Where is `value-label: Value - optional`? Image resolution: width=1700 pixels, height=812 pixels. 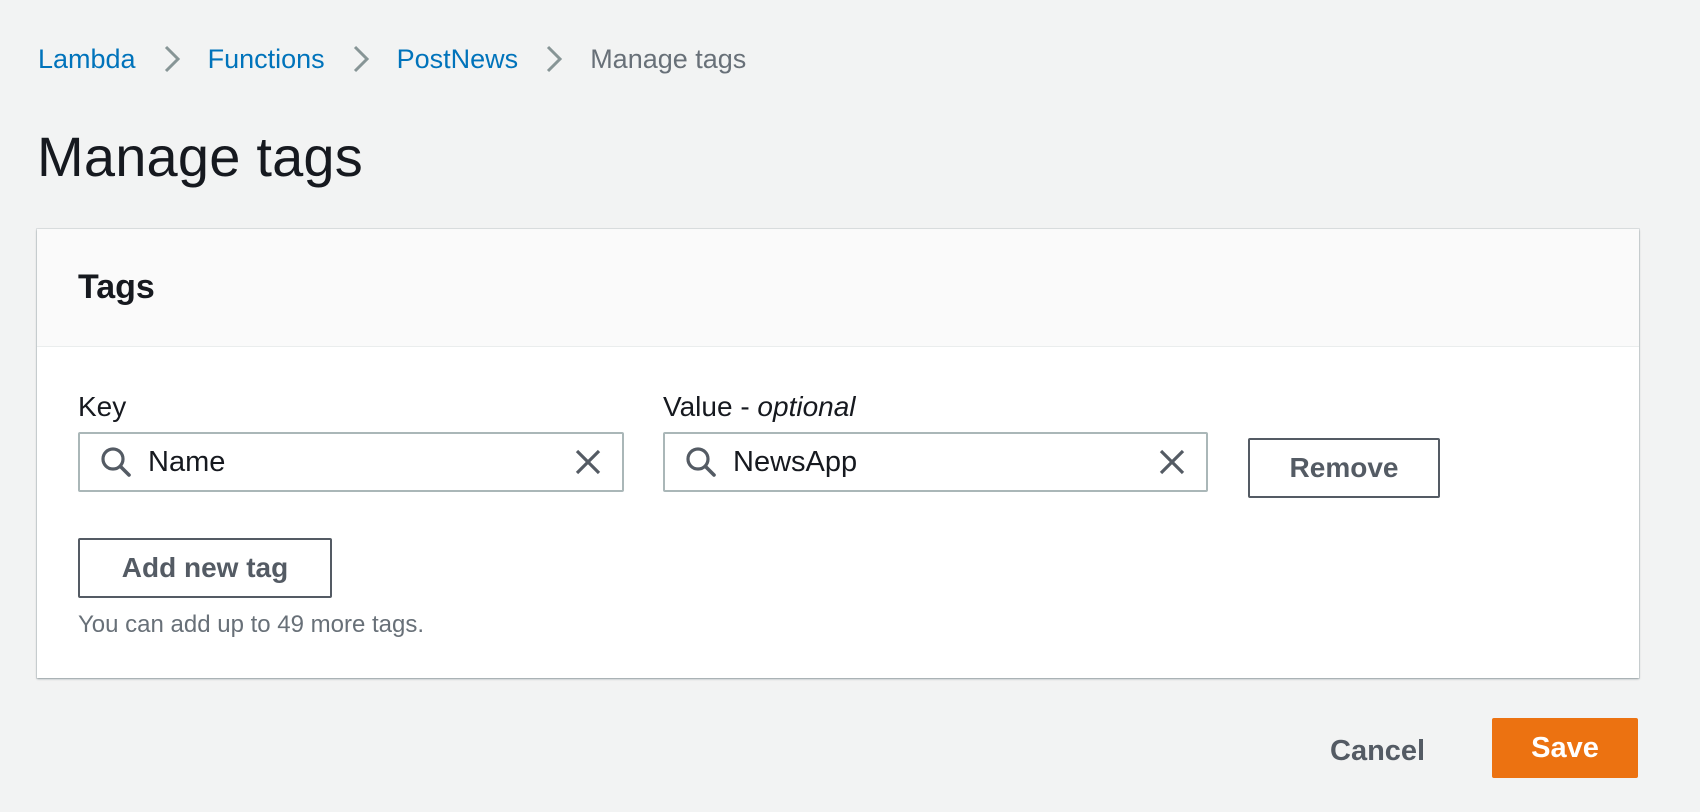
value-label: Value - optional is located at coordinates (759, 407).